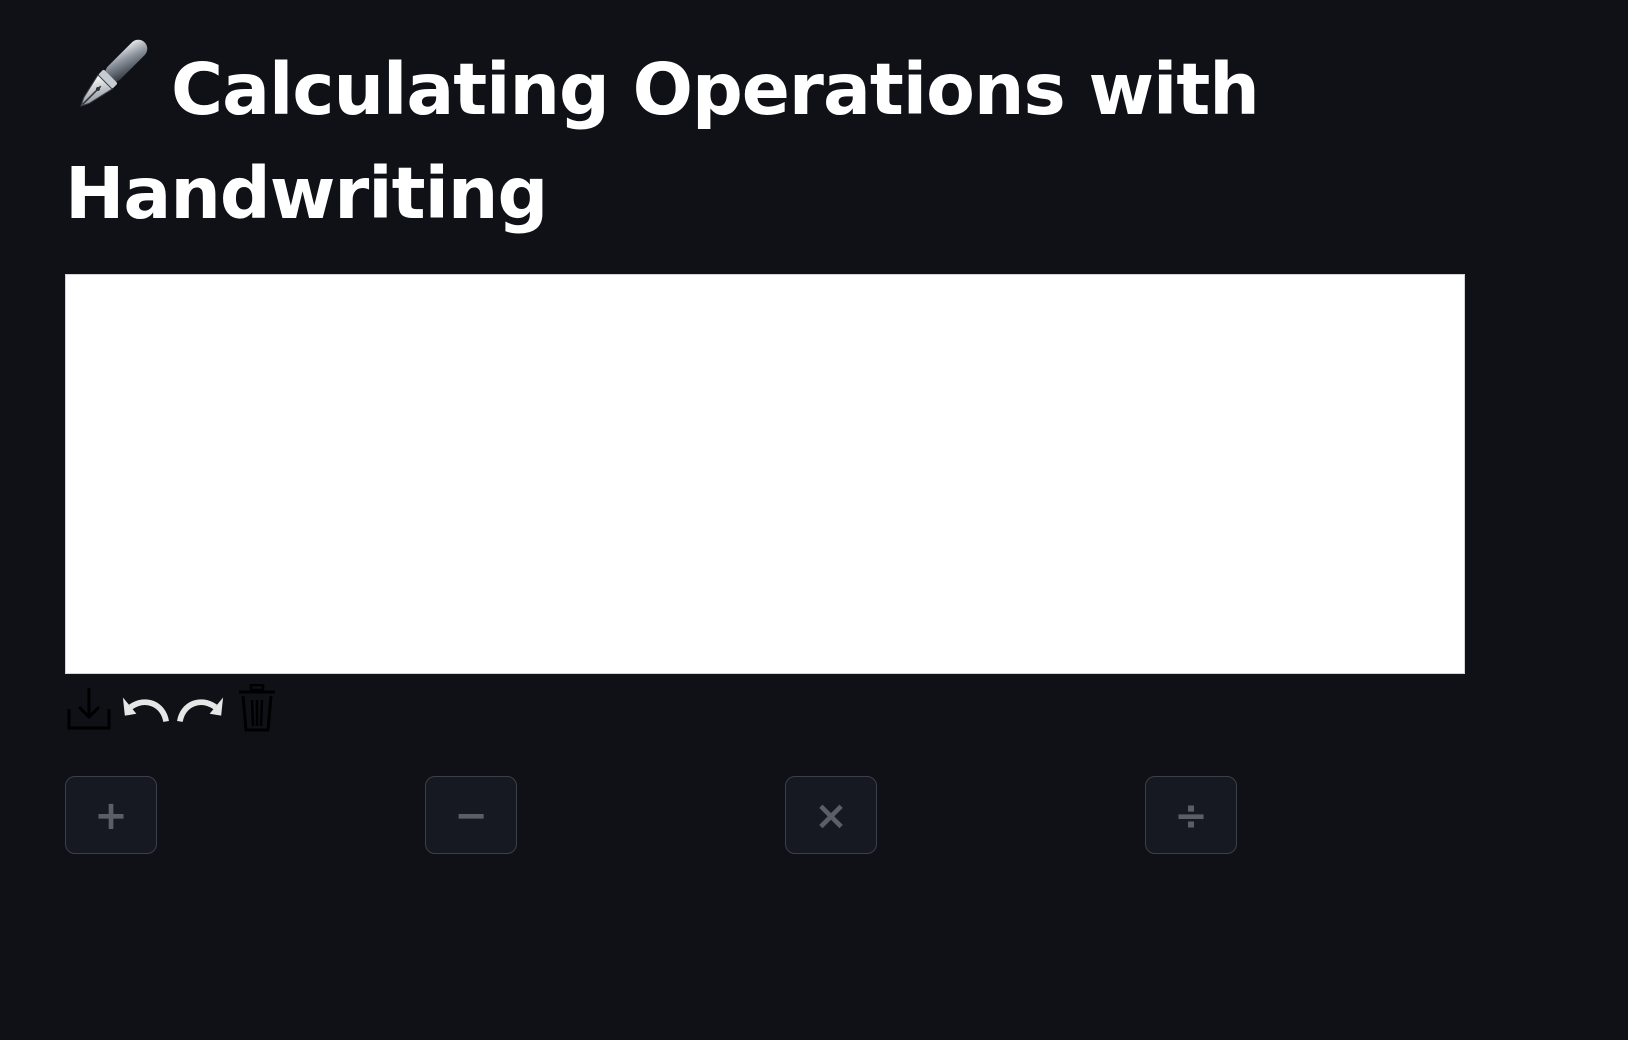 The width and height of the screenshot is (1628, 1040). I want to click on undo-icon, so click(145, 708).